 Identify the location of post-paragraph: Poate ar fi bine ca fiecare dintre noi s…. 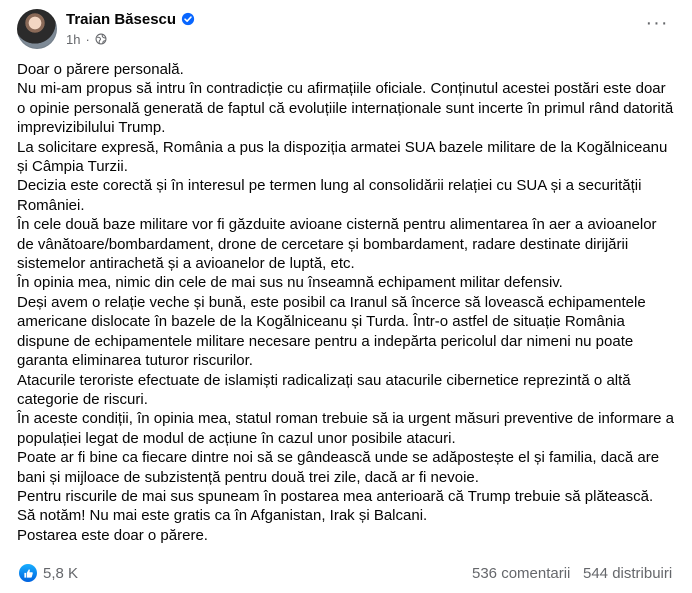
(338, 467).